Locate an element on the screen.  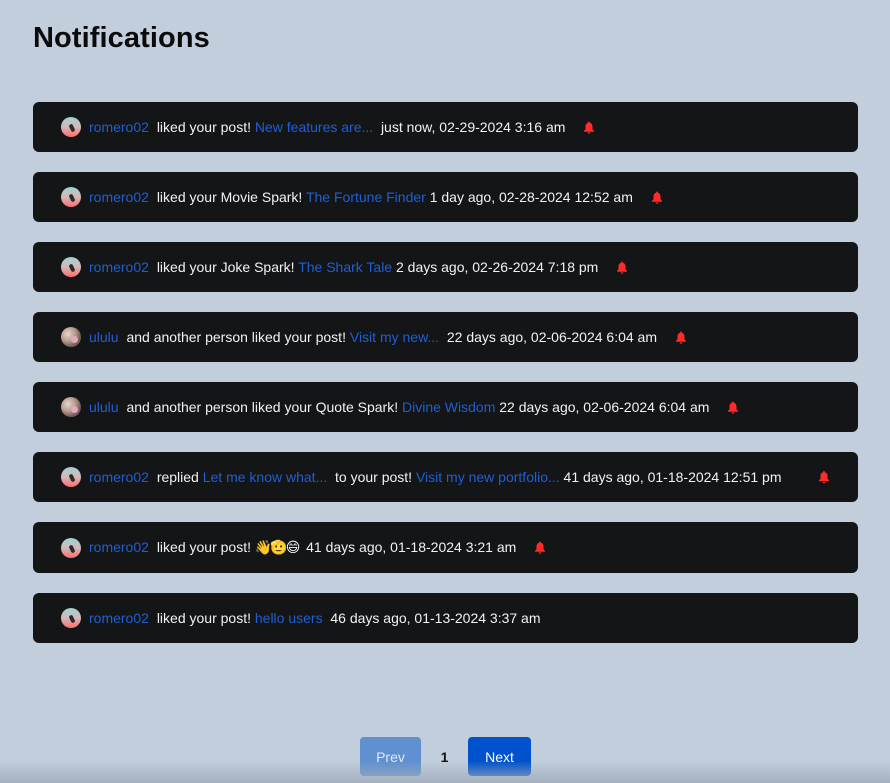
current-page-number: 1 is located at coordinates (444, 756).